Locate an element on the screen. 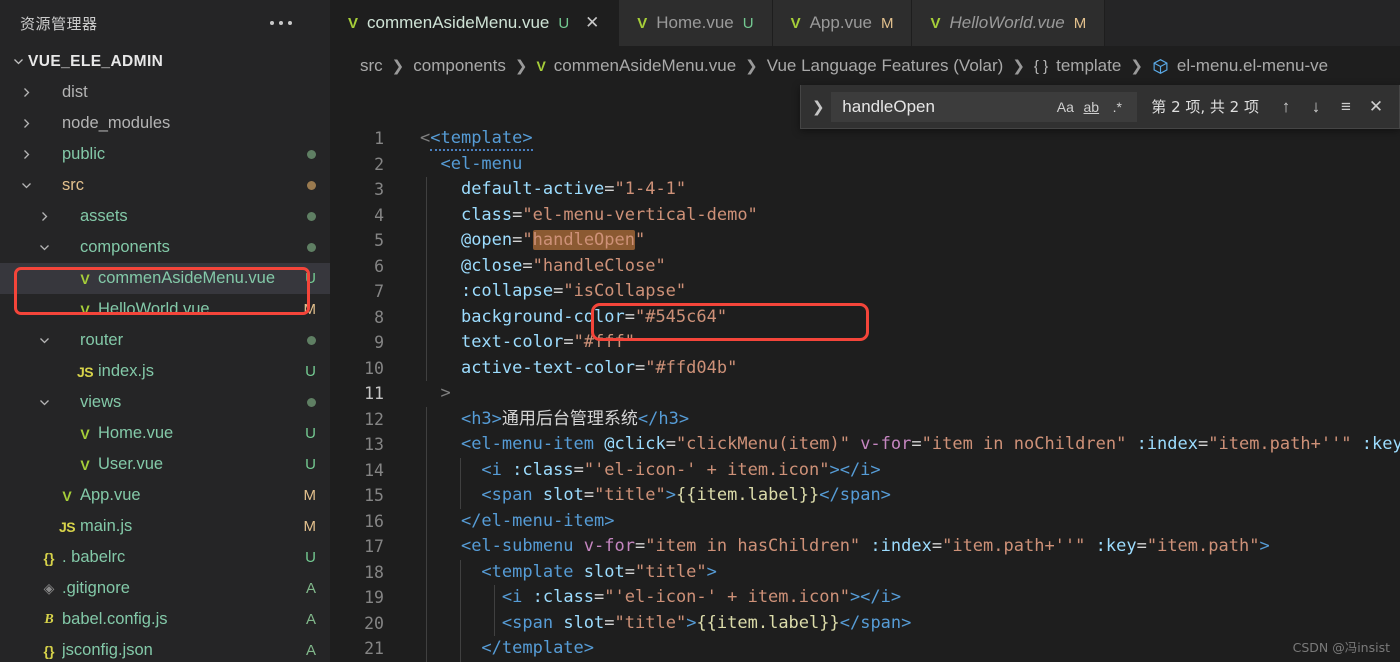  line-content: > is located at coordinates (425, 394).